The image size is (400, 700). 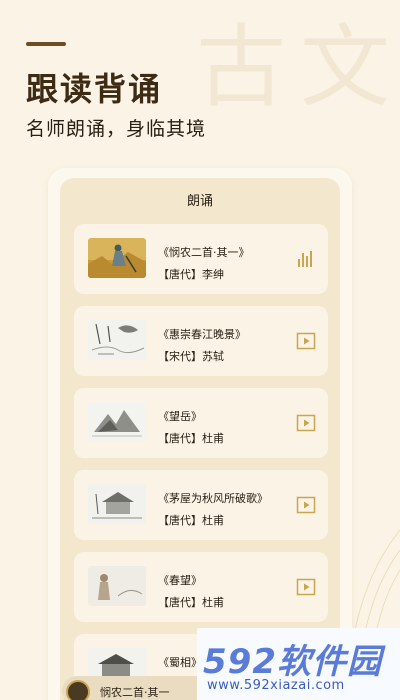 I want to click on poem-title: 《悯农二首·其一》, so click(x=204, y=252).